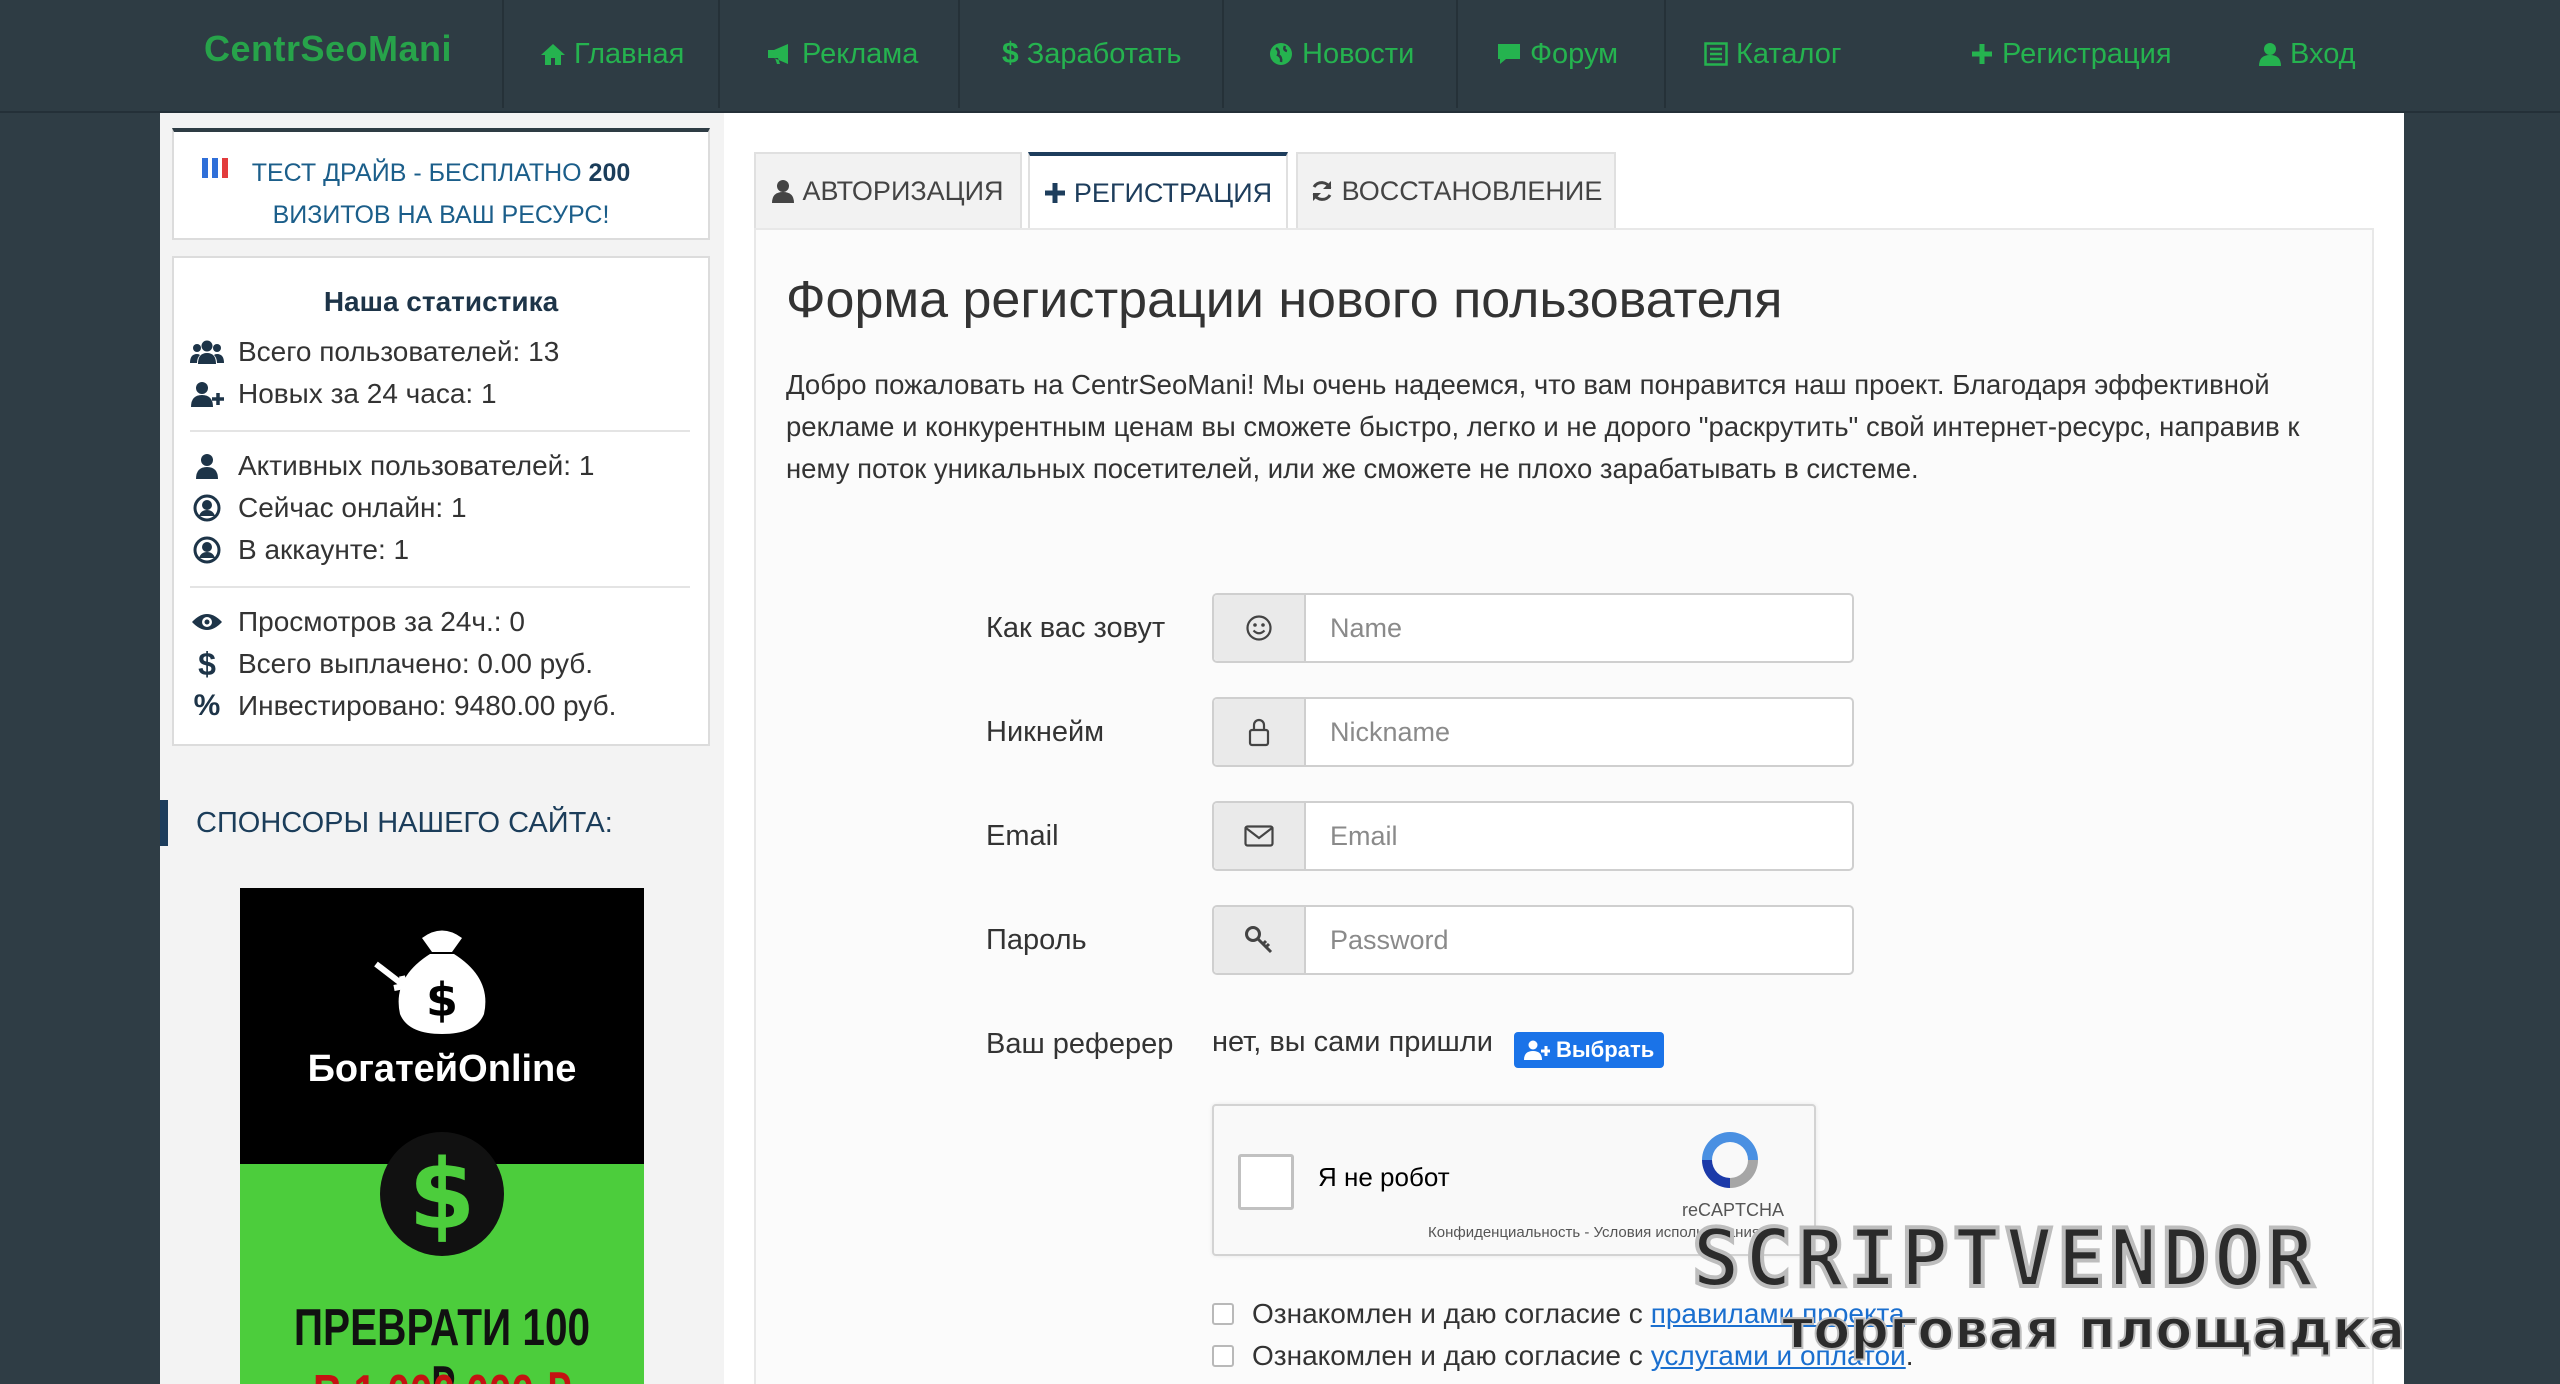 Image resolution: width=2560 pixels, height=1384 pixels. I want to click on nav-label: Регистрация, so click(2087, 53).